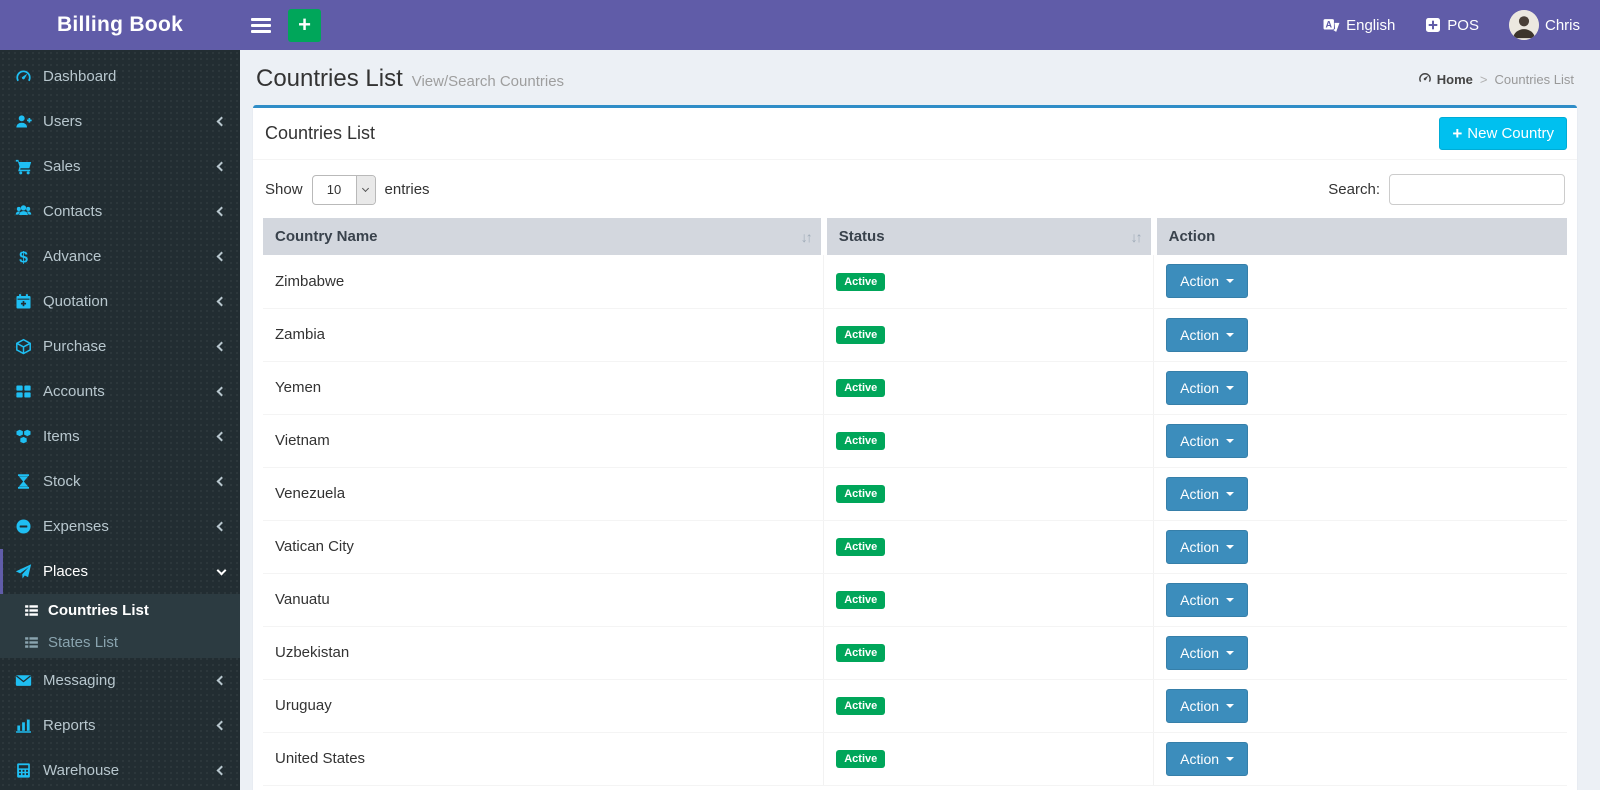 This screenshot has height=790, width=1600. I want to click on sidebar-item-stock: Stock, so click(120, 481).